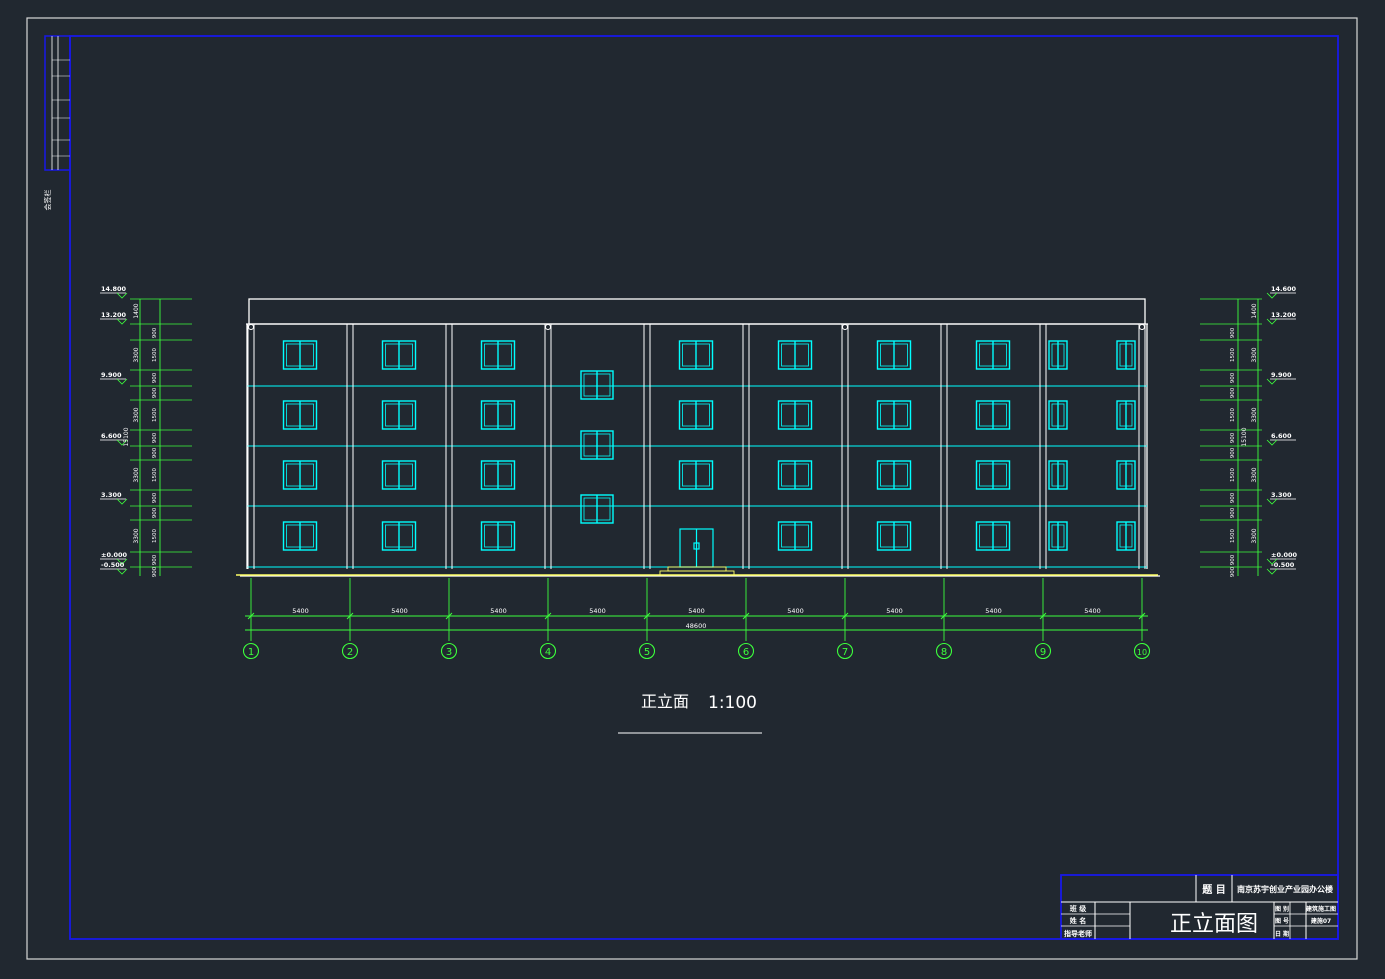  What do you see at coordinates (1078, 933) in the screenshot?
I see `title-block-row-advisor: 指导老师` at bounding box center [1078, 933].